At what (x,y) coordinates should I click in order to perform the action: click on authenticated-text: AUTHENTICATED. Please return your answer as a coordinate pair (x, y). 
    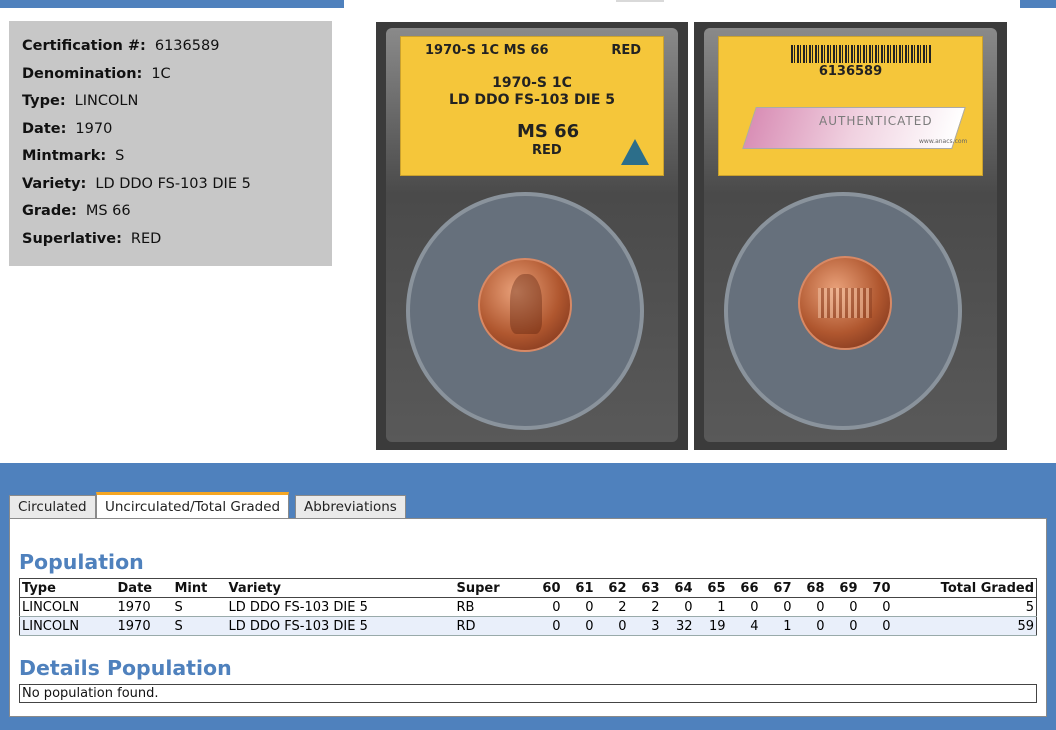
    Looking at the image, I should click on (876, 121).